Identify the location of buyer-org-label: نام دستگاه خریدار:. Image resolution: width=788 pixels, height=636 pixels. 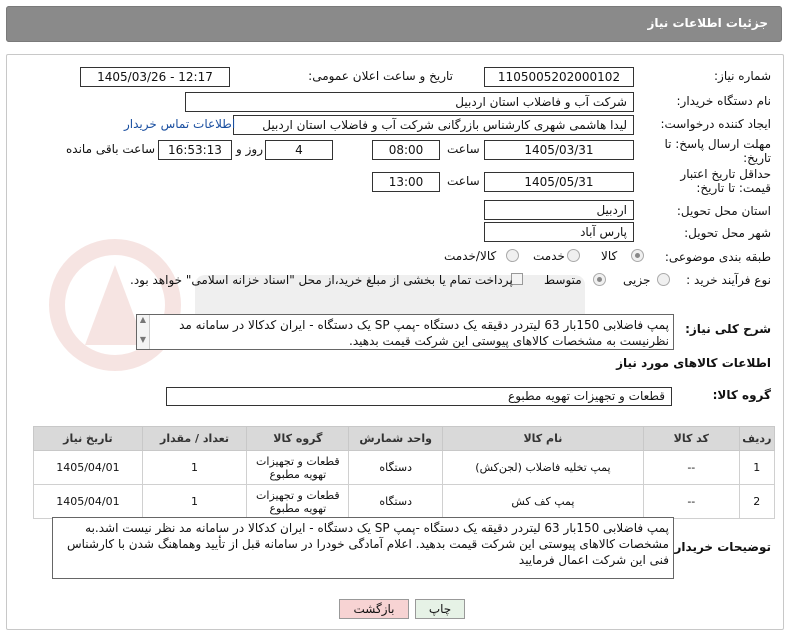
(724, 101).